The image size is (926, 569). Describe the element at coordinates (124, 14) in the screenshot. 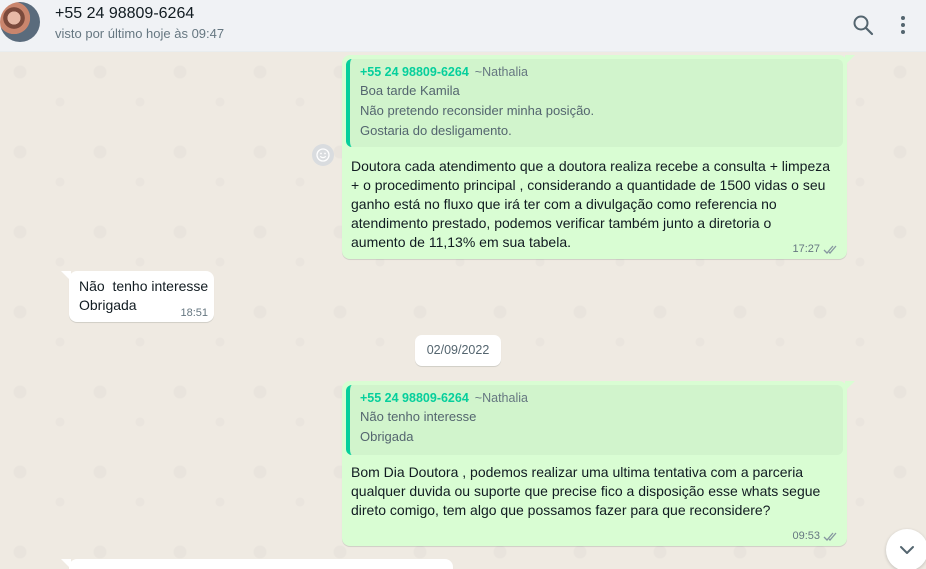

I see `contact-name: +55 24 98809-6264` at that location.